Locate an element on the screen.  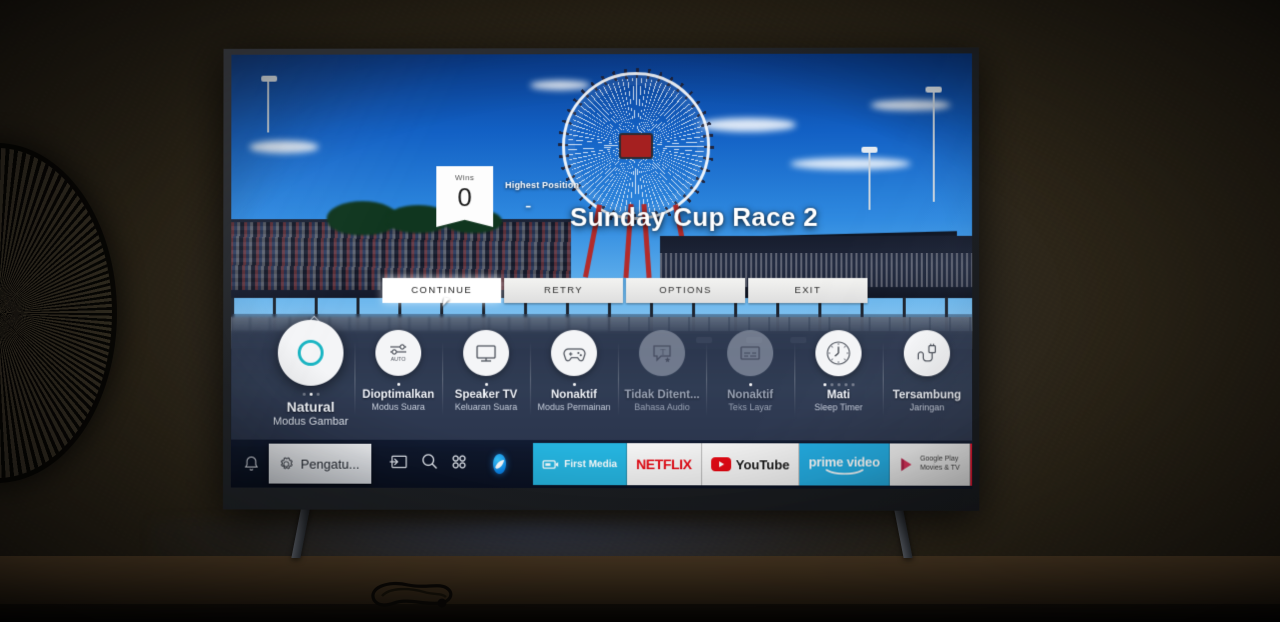
game-menu-exit: EXIT is located at coordinates (808, 290).